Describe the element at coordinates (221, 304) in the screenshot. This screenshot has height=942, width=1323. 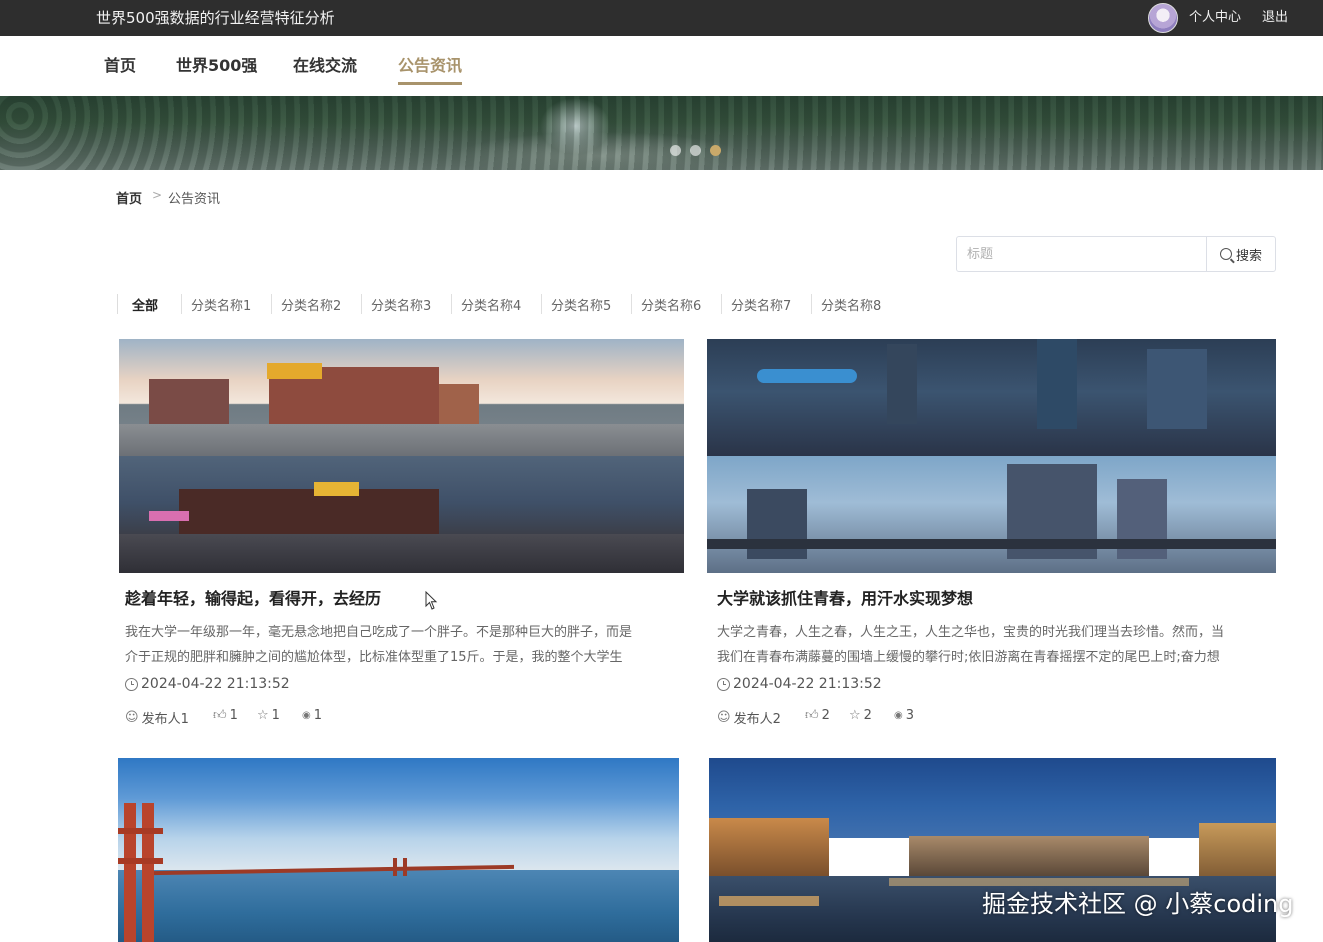
I see `category-item: 分类名称1` at that location.